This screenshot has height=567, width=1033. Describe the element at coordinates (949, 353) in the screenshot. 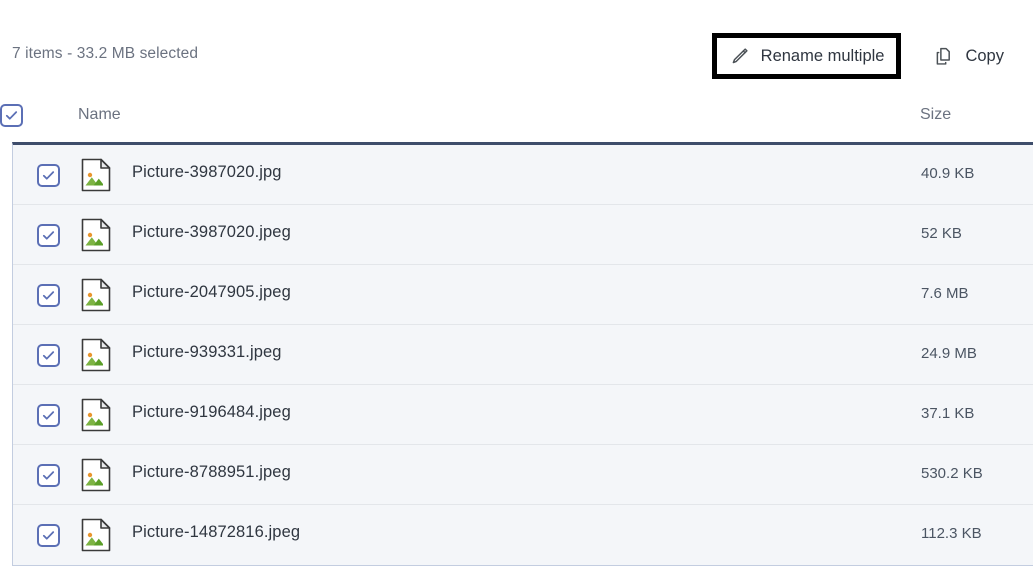

I see `file-size: 24.9 MB` at that location.